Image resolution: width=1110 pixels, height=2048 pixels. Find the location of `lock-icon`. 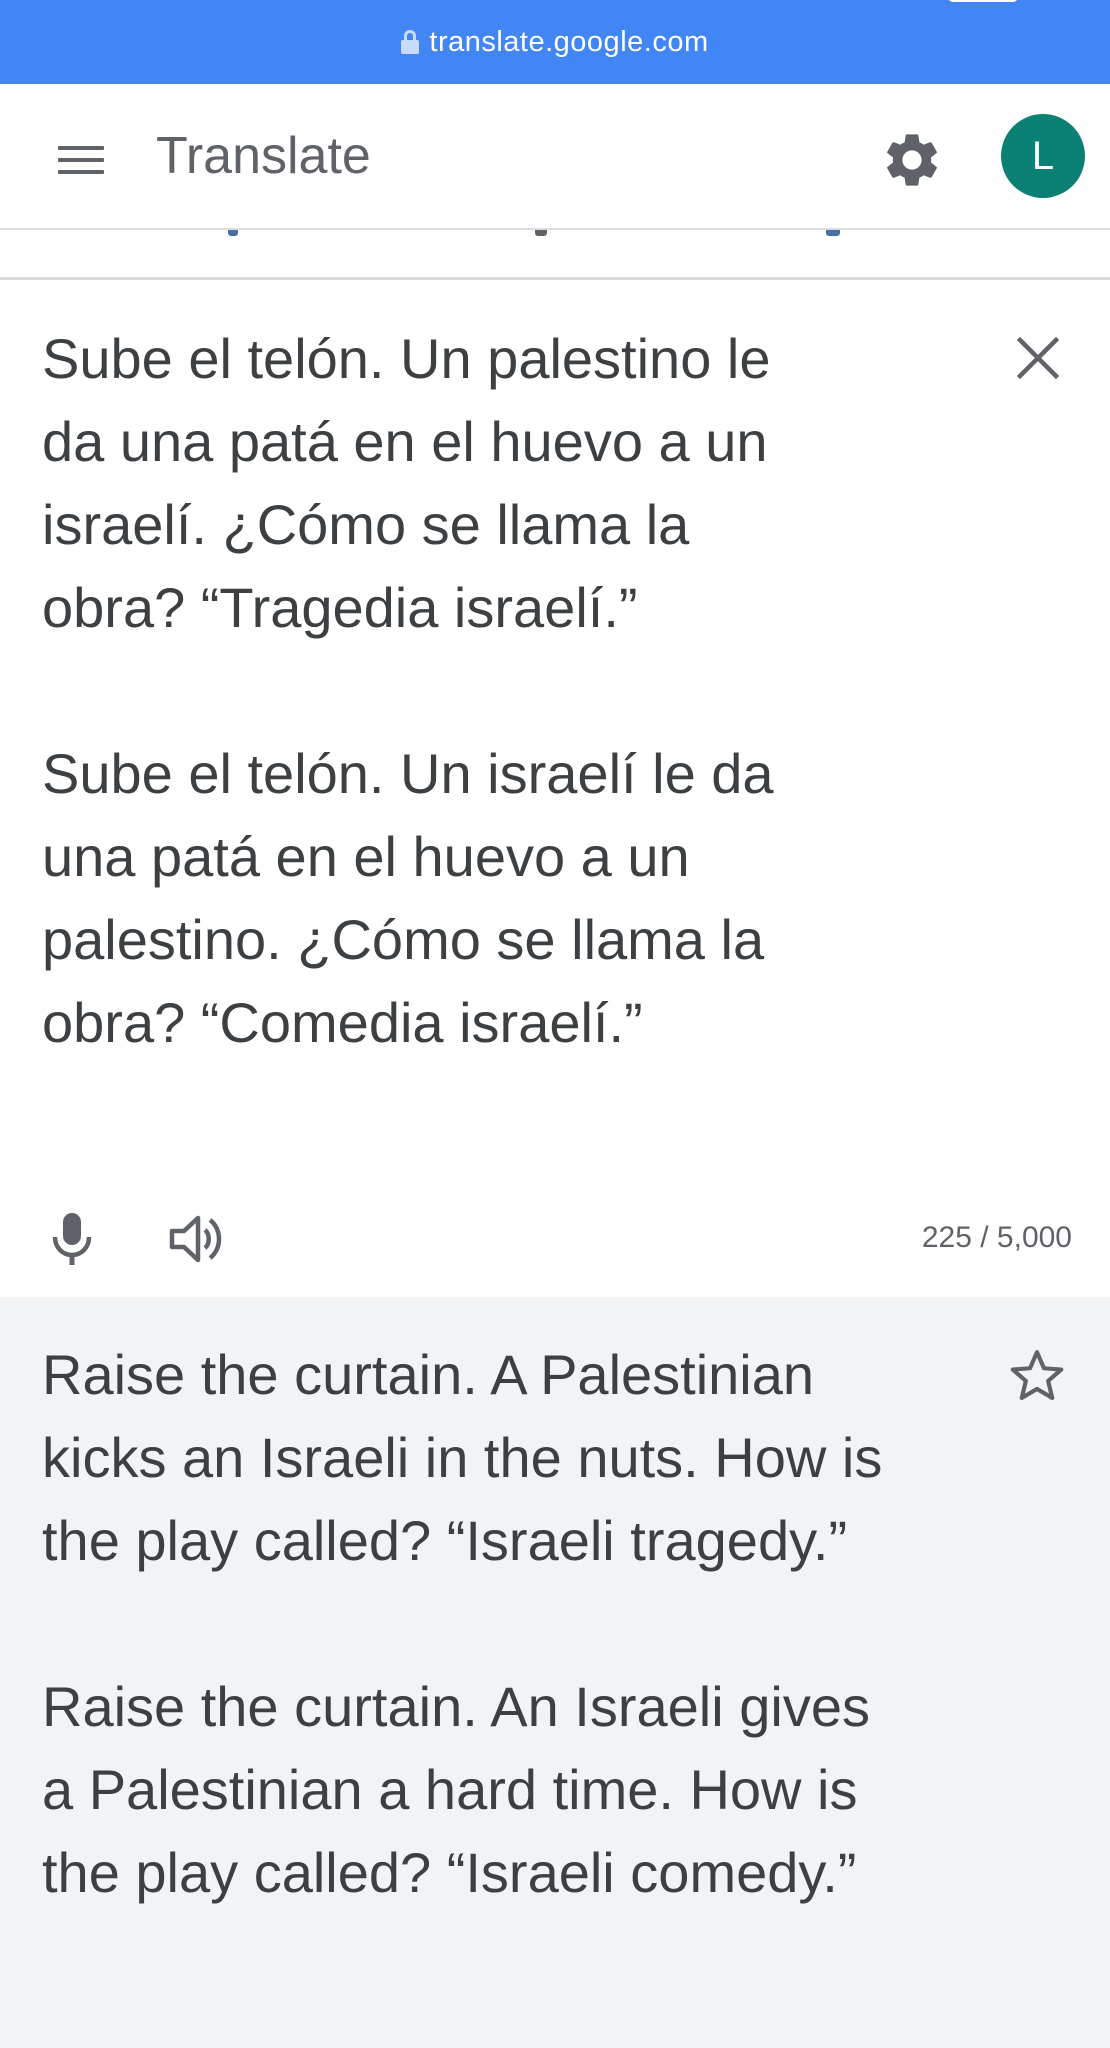

lock-icon is located at coordinates (410, 42).